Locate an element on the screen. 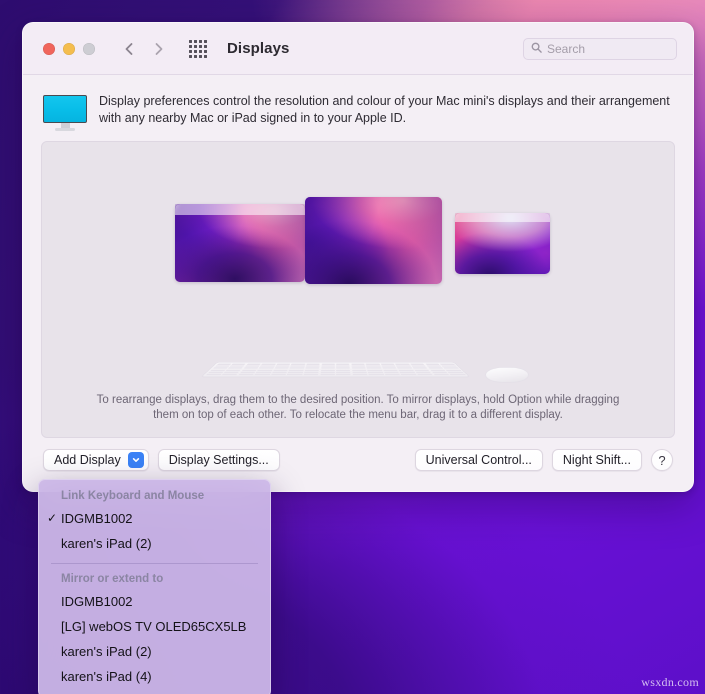 This screenshot has width=705, height=694. close-button is located at coordinates (49, 48).